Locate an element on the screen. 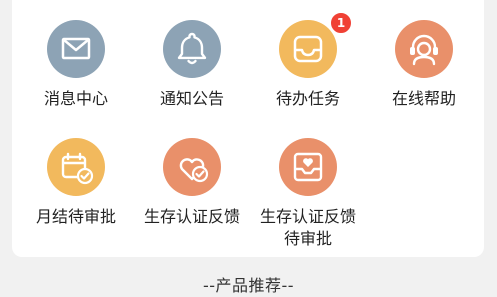 The width and height of the screenshot is (497, 297). menu-item-label: 月结待审批 is located at coordinates (75, 216).